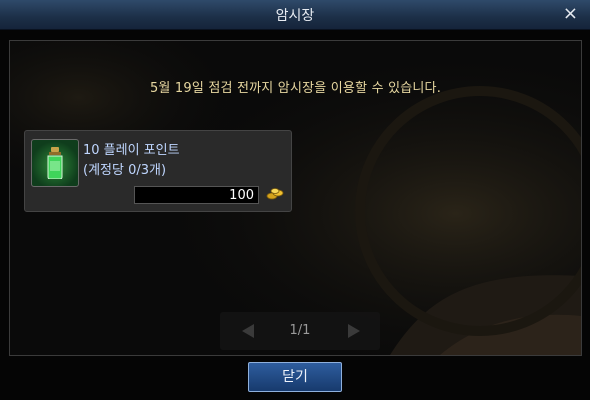 The image size is (590, 400). I want to click on potion-bottle-icon, so click(55, 163).